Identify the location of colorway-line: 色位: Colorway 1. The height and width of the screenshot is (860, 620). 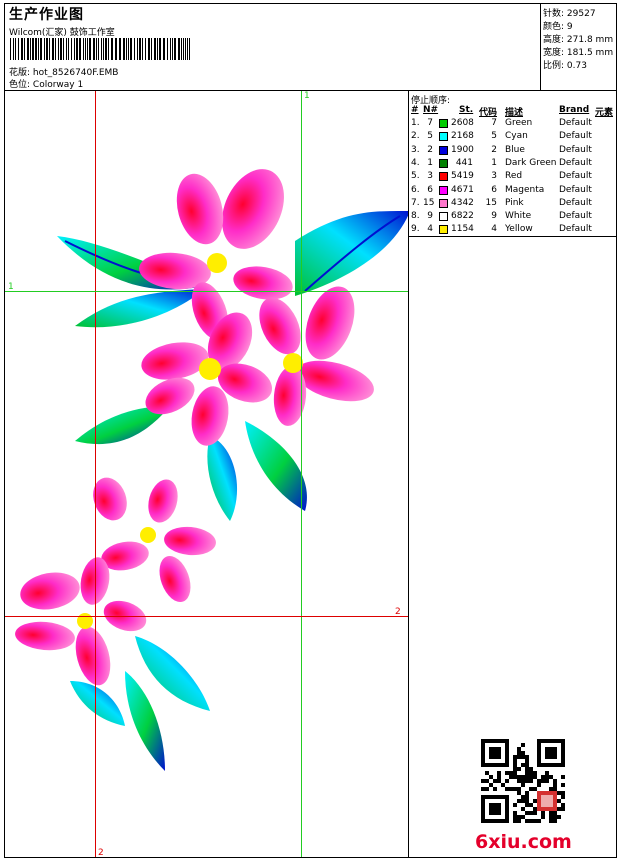
(46, 83).